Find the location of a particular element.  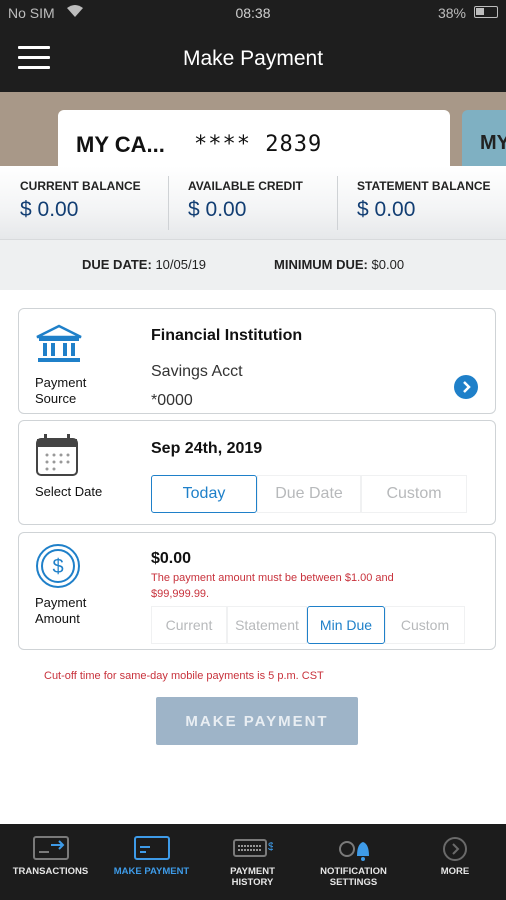

more-icon is located at coordinates (455, 851).